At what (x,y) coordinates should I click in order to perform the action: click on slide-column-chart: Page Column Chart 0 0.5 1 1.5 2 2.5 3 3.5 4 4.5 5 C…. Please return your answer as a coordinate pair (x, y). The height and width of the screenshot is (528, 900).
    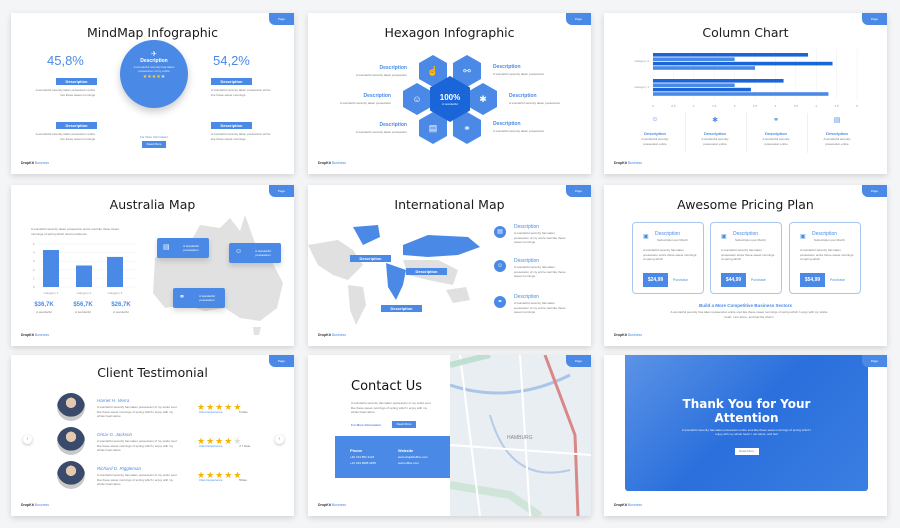
    Looking at the image, I should click on (745, 93).